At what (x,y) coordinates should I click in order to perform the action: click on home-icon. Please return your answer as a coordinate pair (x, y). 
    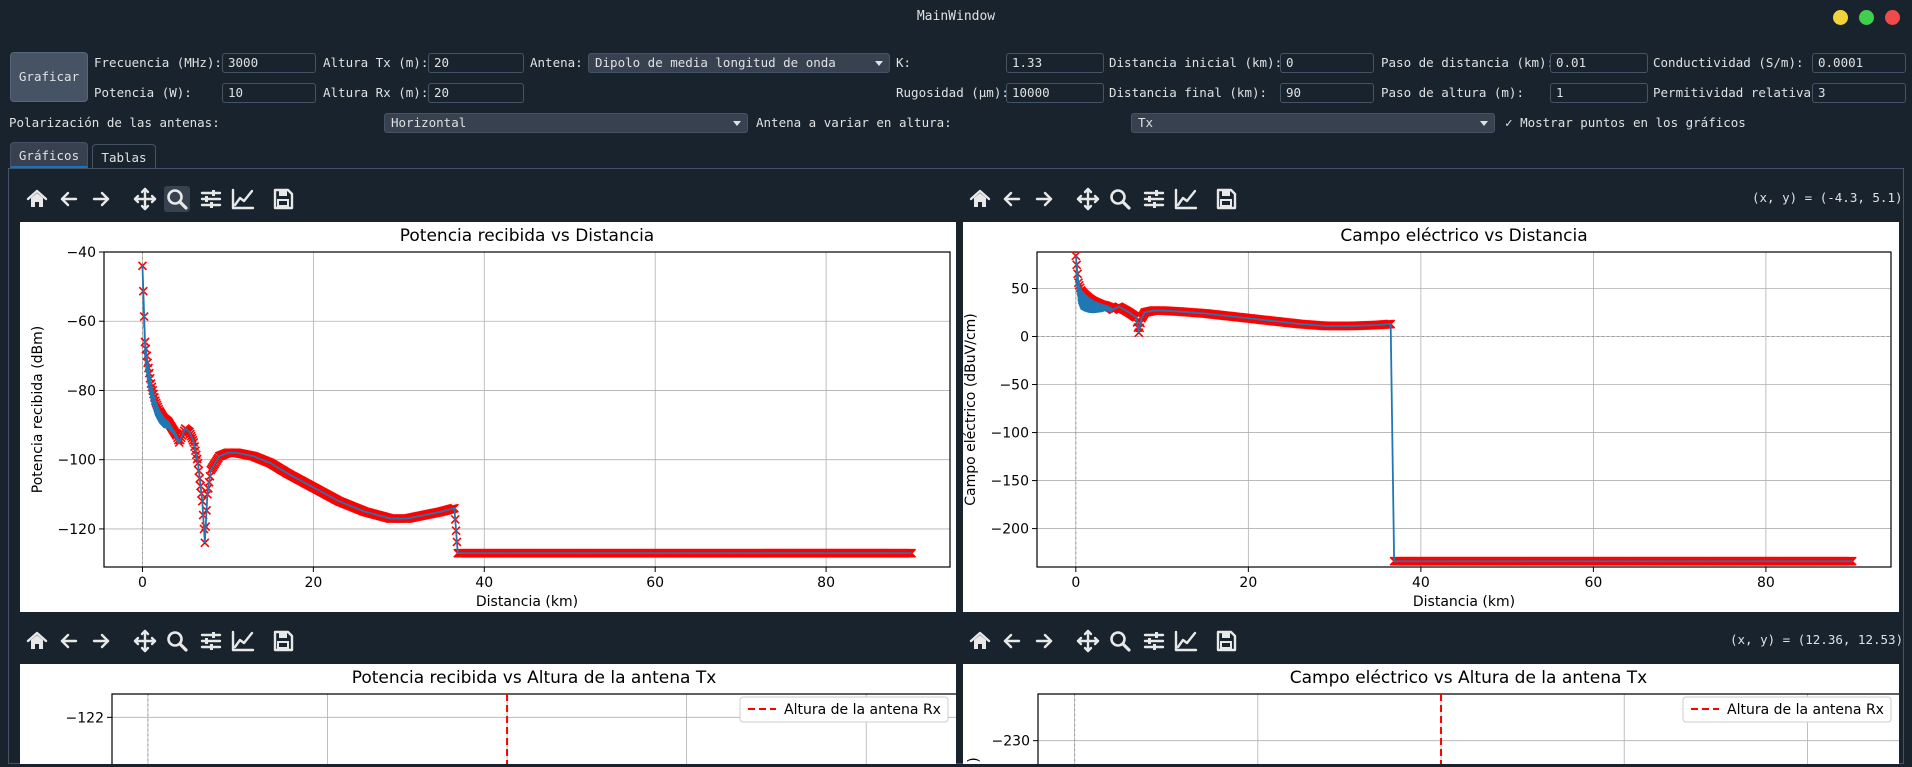
    Looking at the image, I should click on (980, 640).